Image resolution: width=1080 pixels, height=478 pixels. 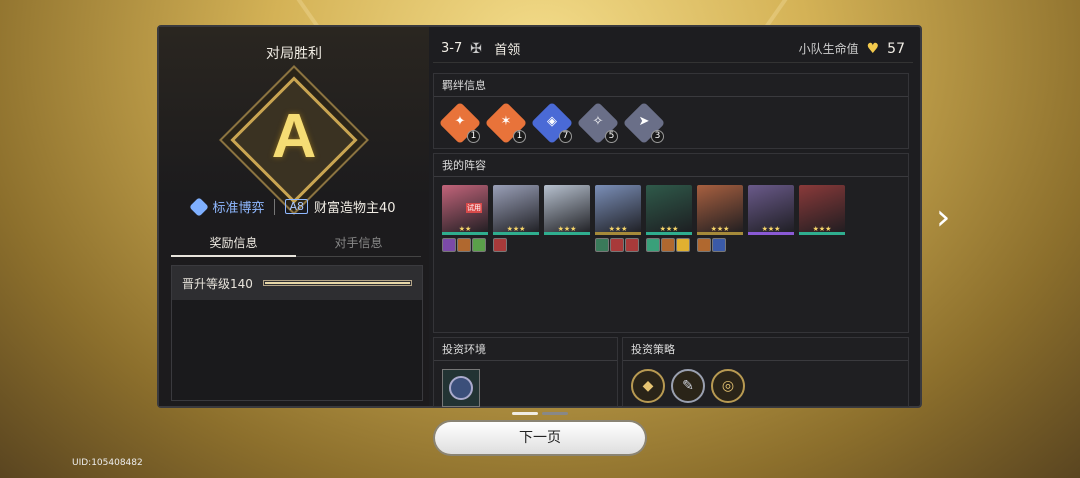 I want to click on stage-header: 3-7 ✠ 首领 小队生命值 ♥ 57, so click(x=673, y=49).